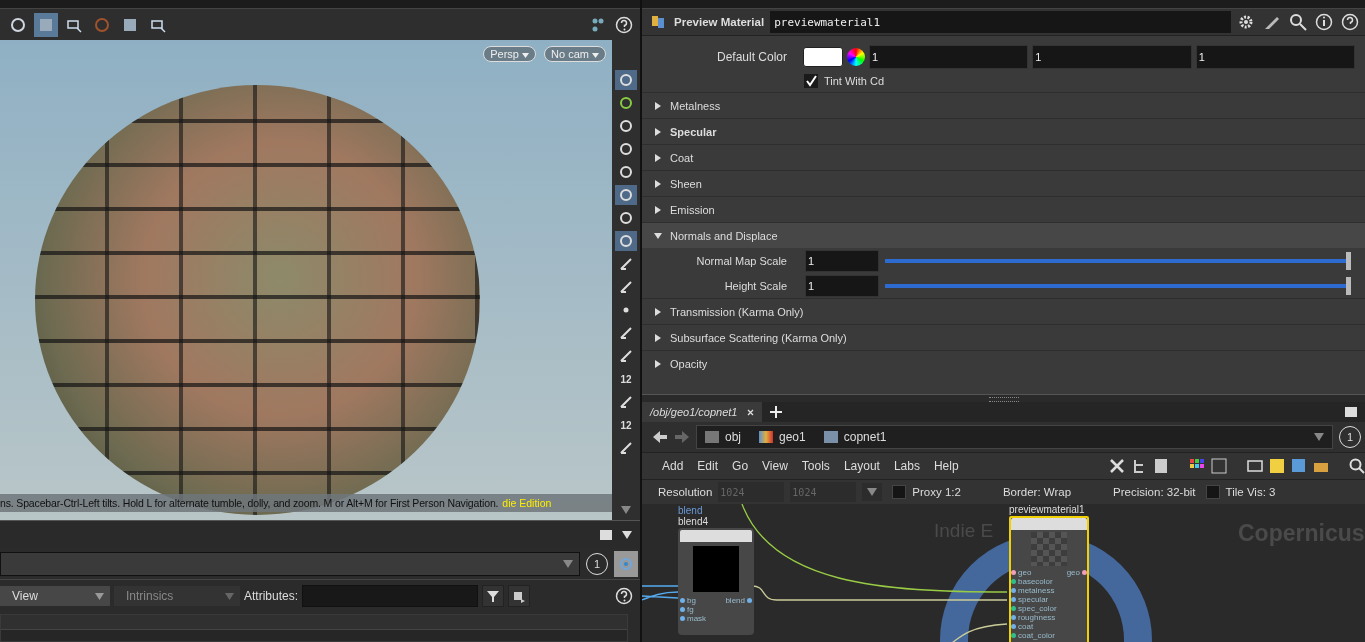  I want to click on section-header: Subsurface Scattering (Karma Only), so click(1003, 337).